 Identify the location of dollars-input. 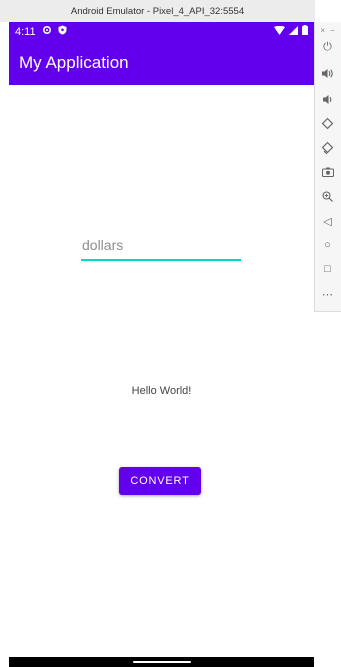
(161, 247).